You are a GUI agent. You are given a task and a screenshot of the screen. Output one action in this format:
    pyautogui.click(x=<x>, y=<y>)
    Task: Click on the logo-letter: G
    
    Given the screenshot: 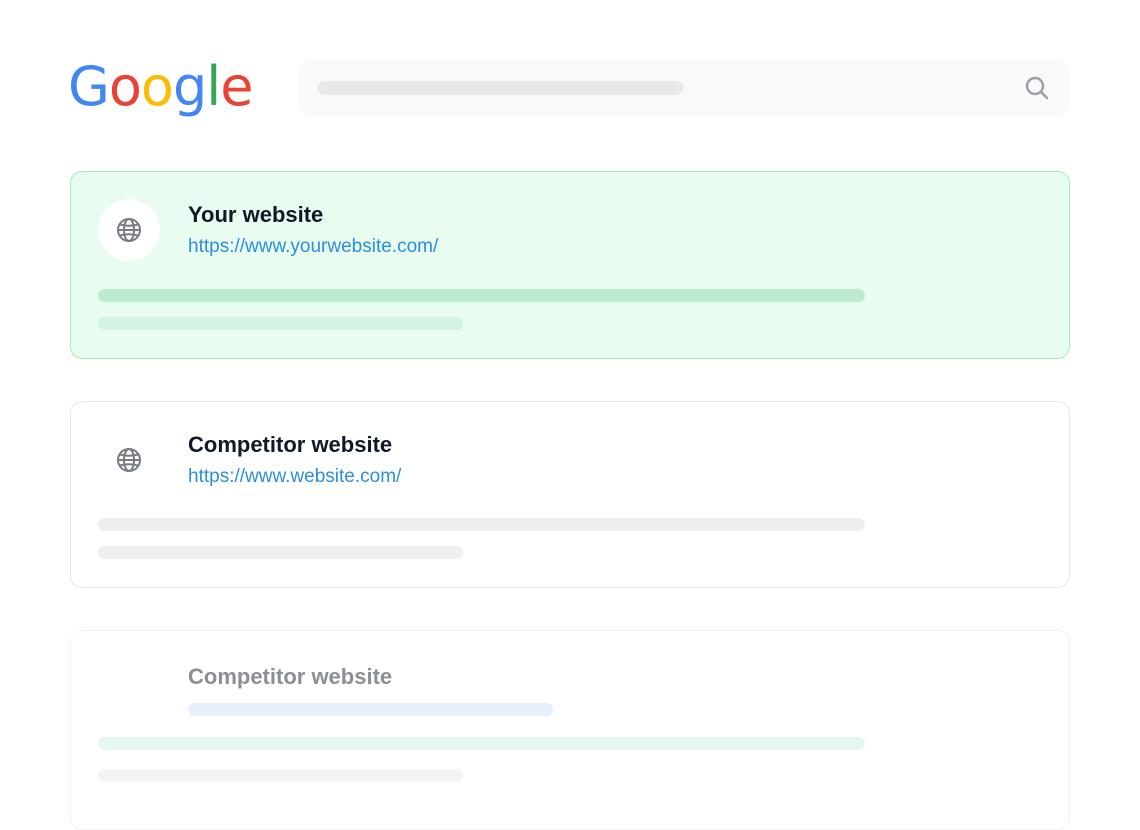 What is the action you would take?
    pyautogui.click(x=89, y=86)
    